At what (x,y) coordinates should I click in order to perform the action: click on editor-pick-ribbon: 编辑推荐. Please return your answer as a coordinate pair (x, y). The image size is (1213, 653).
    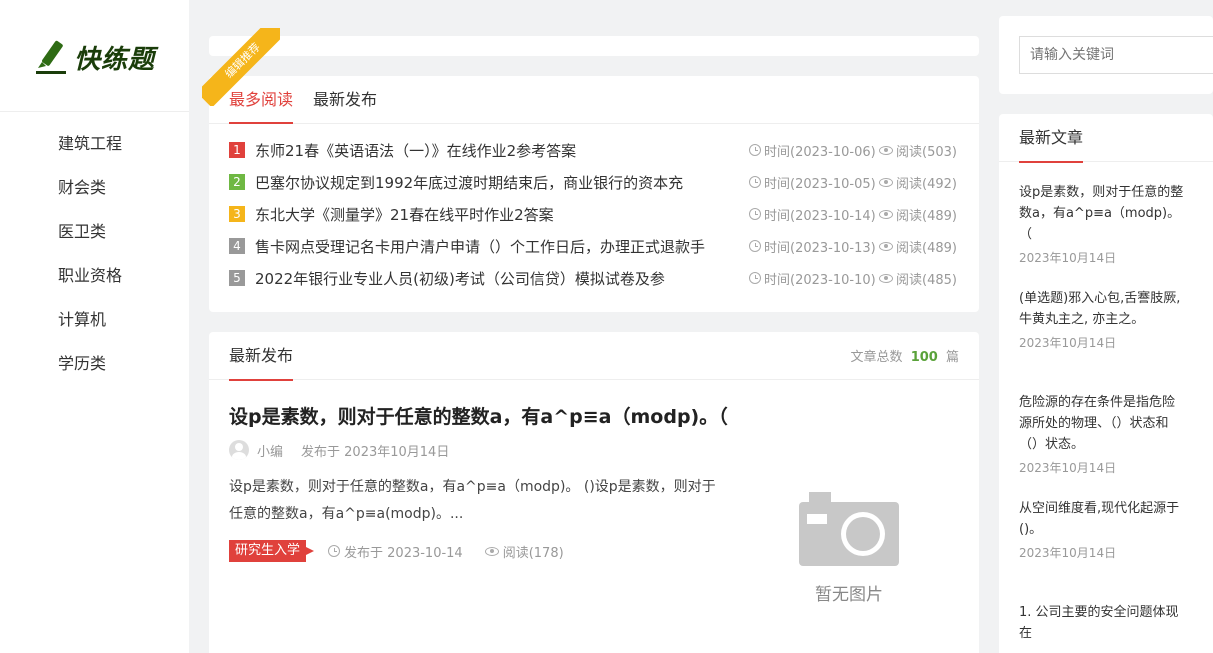
    Looking at the image, I should click on (241, 67).